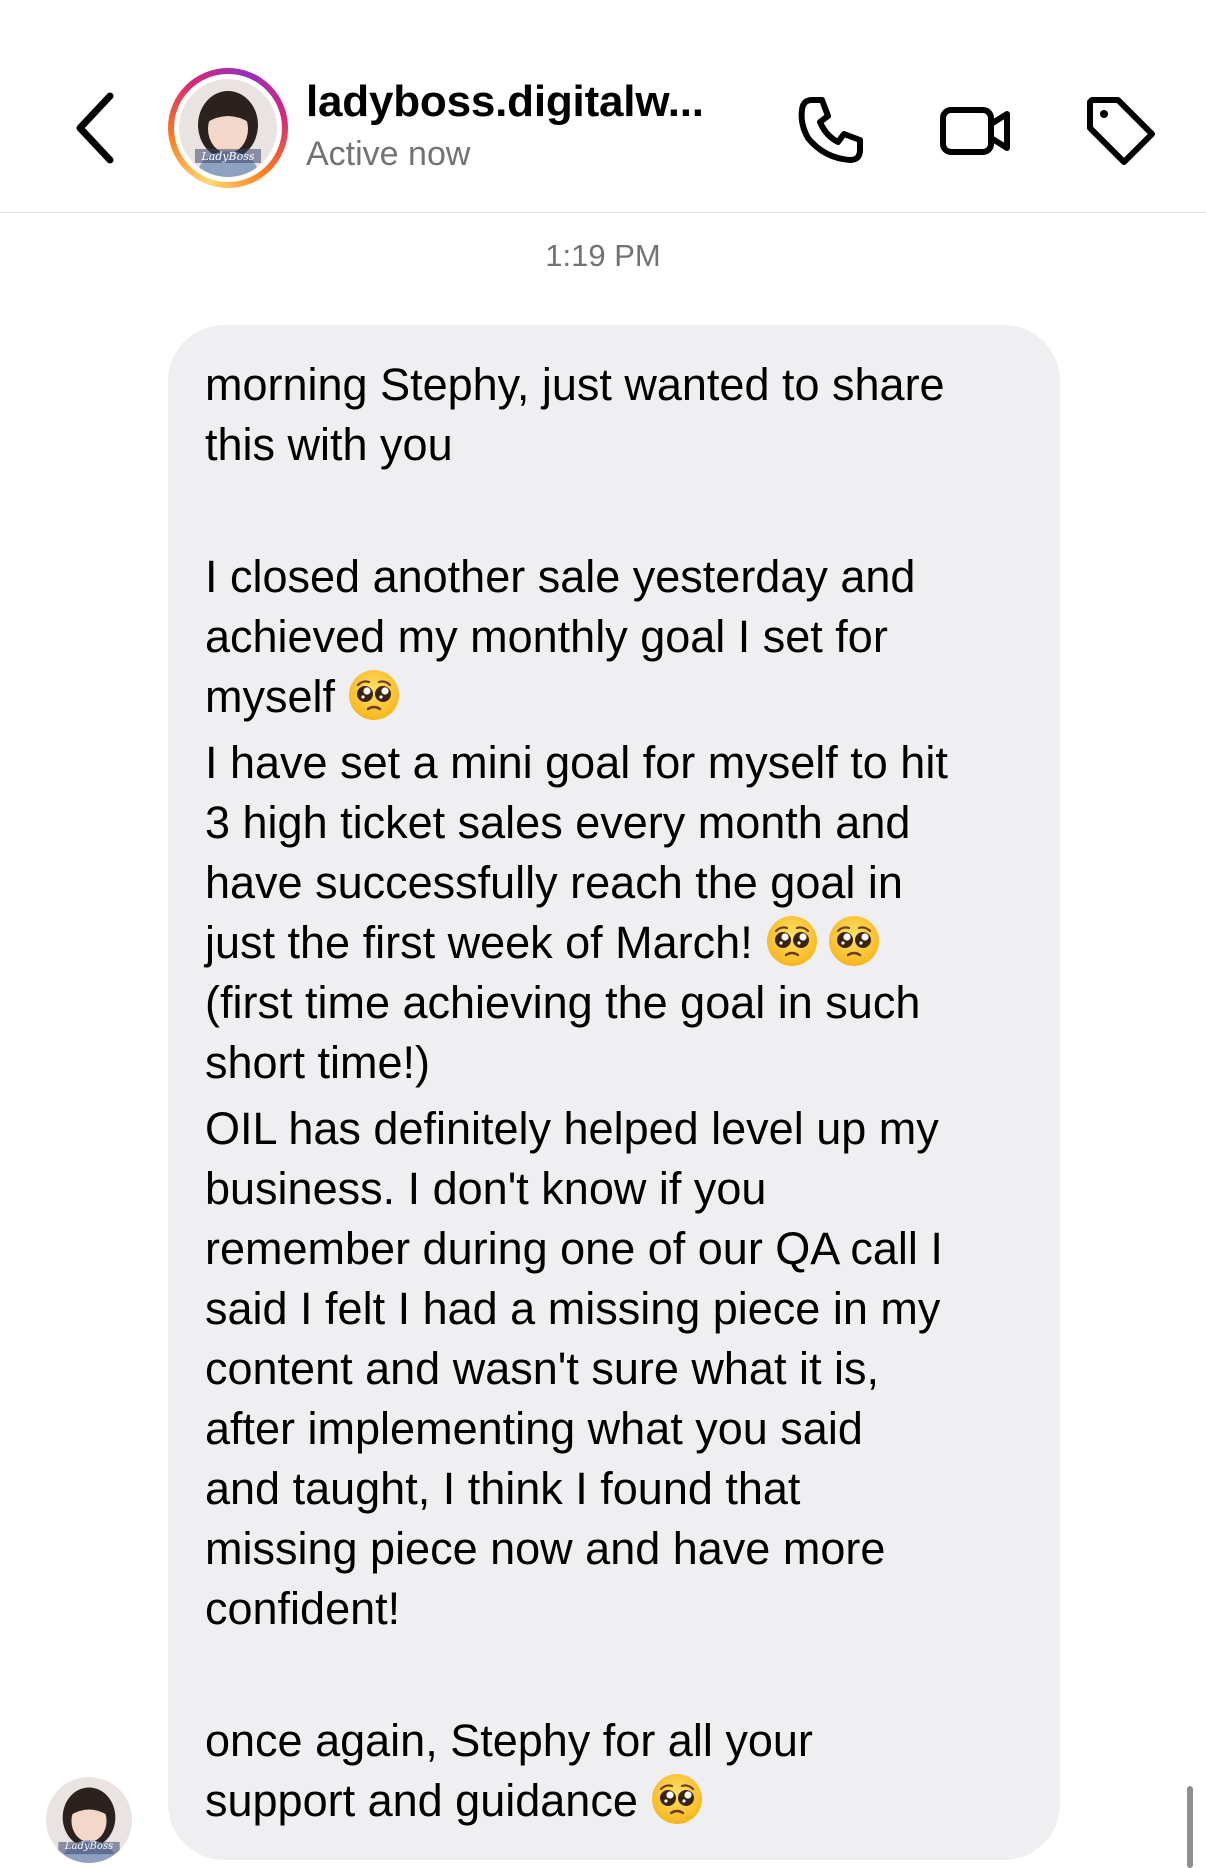 This screenshot has height=1868, width=1206. Describe the element at coordinates (270, 696) in the screenshot. I see `message-text: myself` at that location.